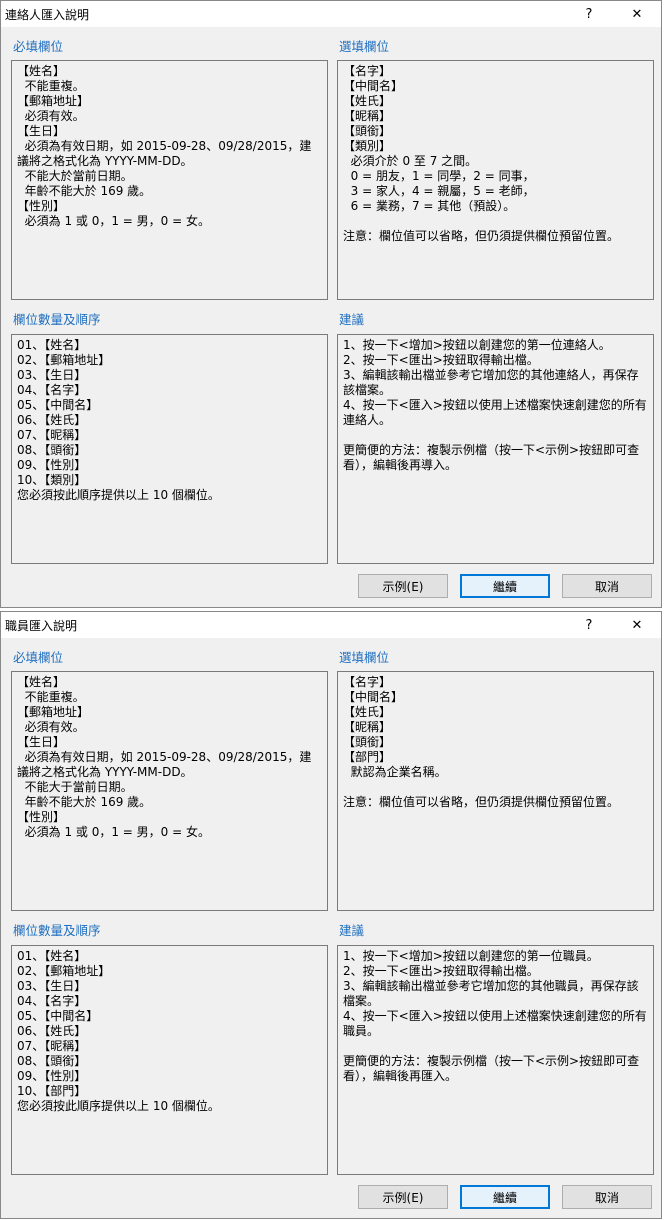 This screenshot has height=1220, width=664. Describe the element at coordinates (331, 14) in the screenshot. I see `title-bar: 連絡人匯入說明 ? ✕` at that location.